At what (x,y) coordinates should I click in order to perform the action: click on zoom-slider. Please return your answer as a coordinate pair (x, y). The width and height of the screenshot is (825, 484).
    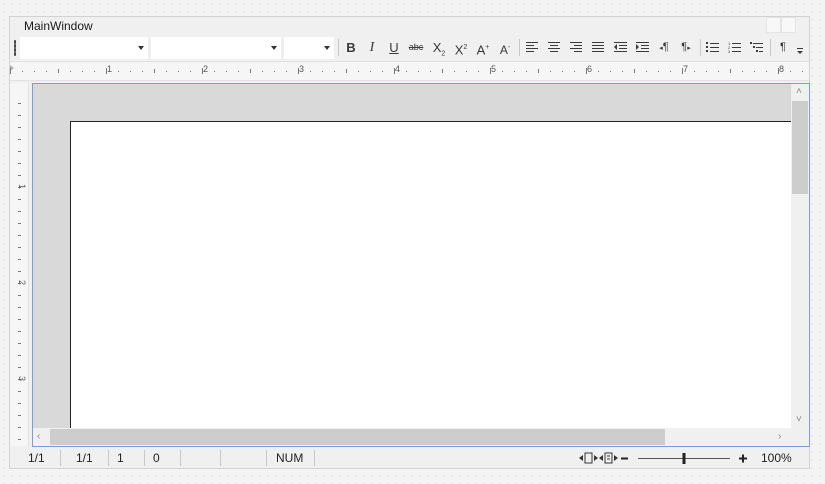
    Looking at the image, I should click on (684, 458).